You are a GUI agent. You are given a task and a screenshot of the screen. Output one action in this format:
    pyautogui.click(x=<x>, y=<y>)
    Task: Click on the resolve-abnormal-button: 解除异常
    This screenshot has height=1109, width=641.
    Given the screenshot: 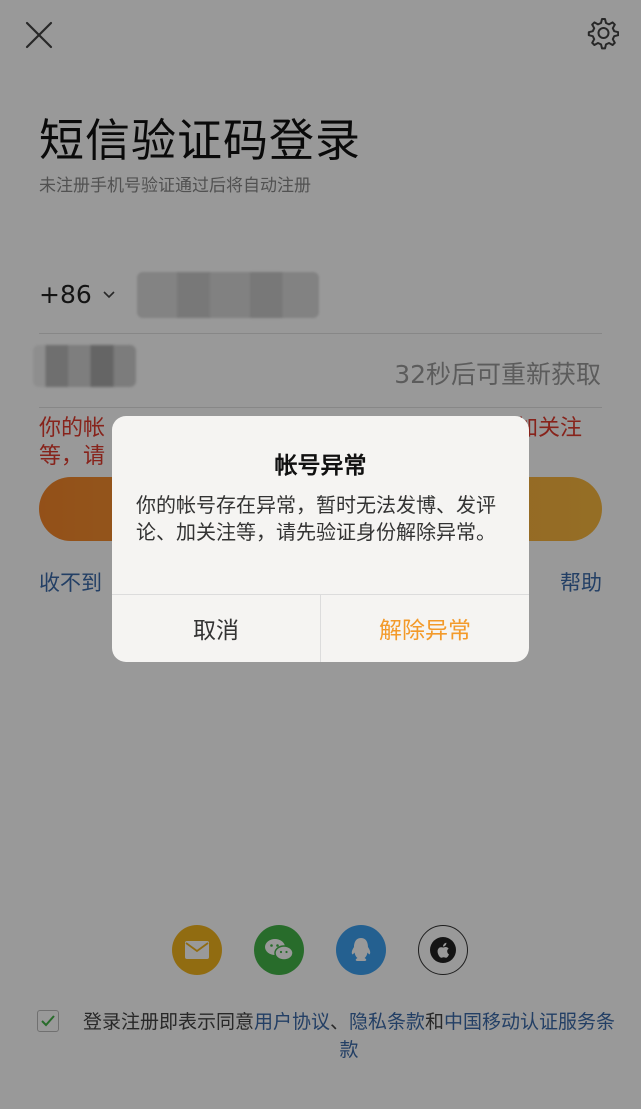 What is the action you would take?
    pyautogui.click(x=425, y=628)
    